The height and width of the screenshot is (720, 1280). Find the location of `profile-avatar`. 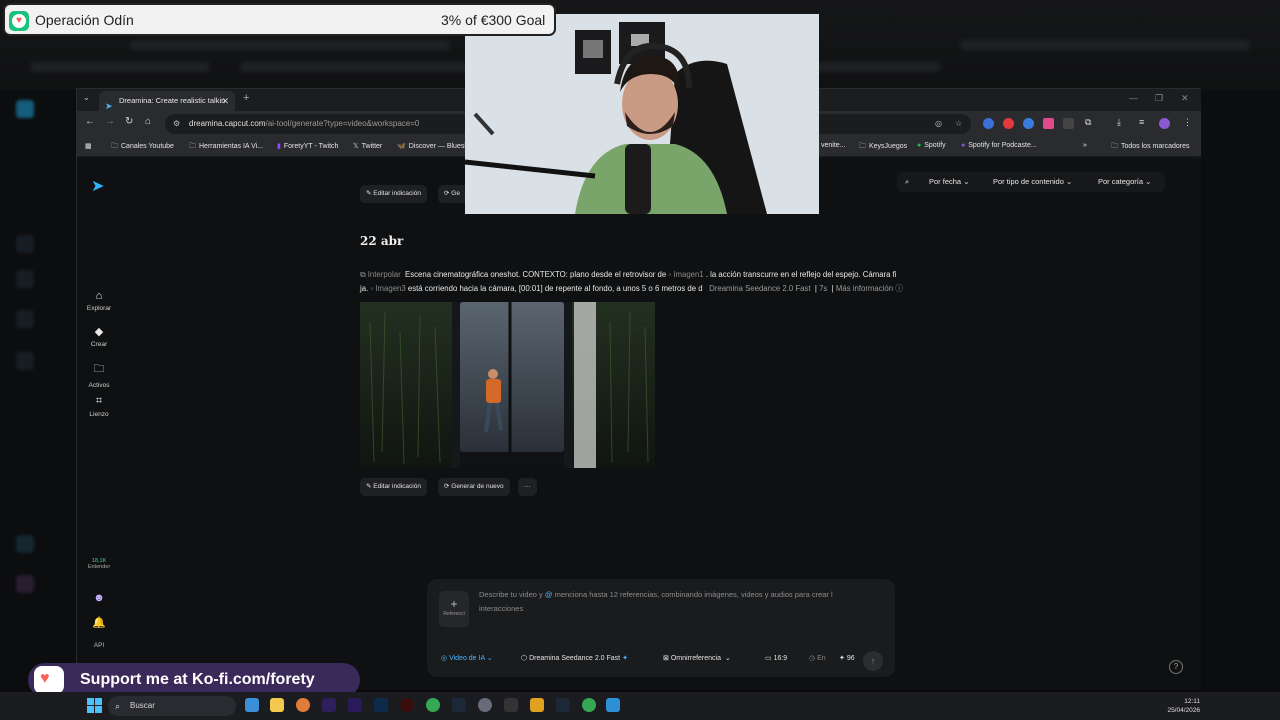

profile-avatar is located at coordinates (1164, 123).